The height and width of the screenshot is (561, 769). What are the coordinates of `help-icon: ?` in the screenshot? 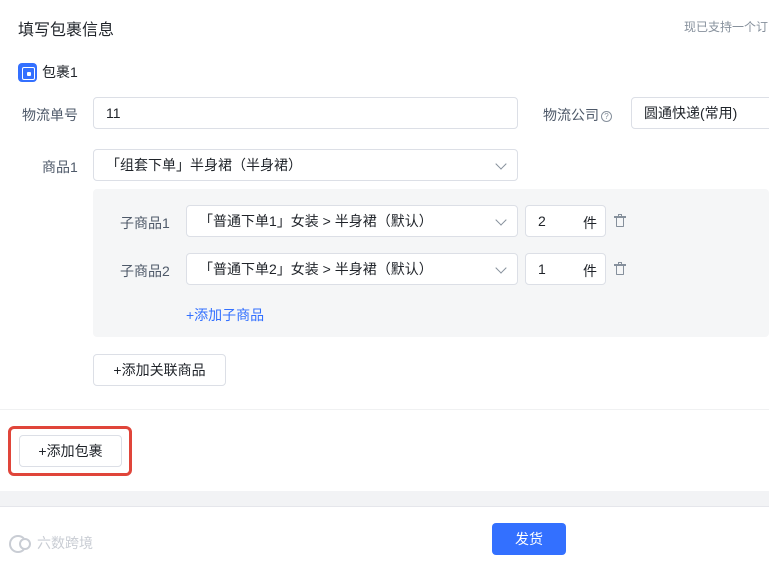 It's located at (606, 116).